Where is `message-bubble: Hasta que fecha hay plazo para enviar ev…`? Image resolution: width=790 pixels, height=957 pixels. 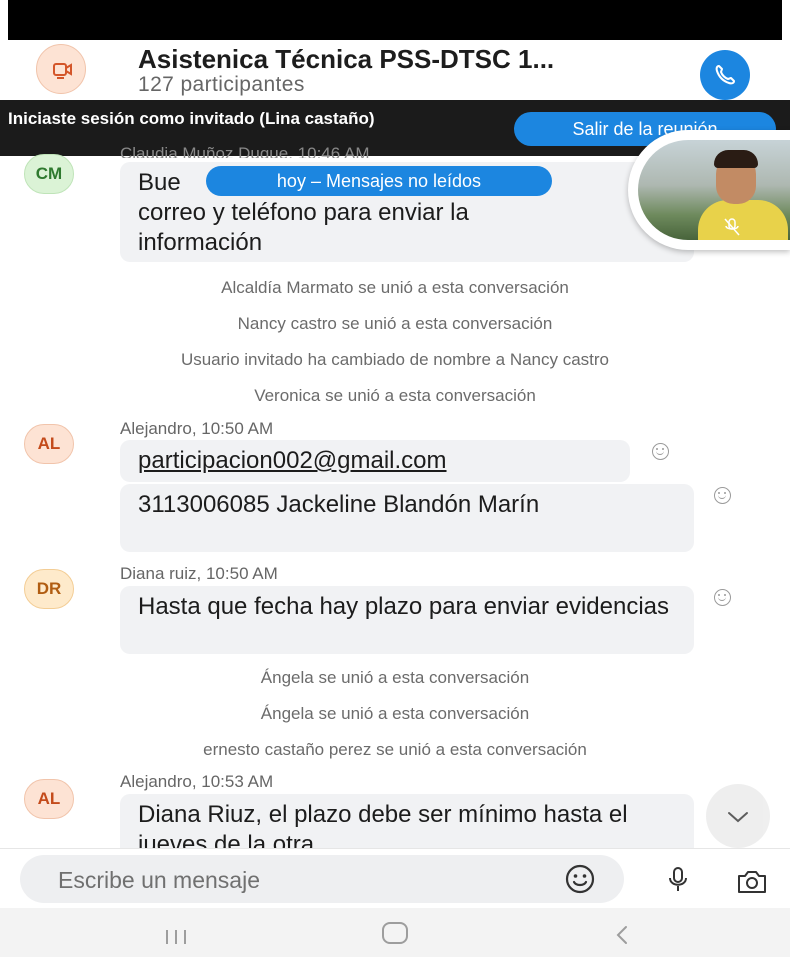 message-bubble: Hasta que fecha hay plazo para enviar ev… is located at coordinates (407, 620).